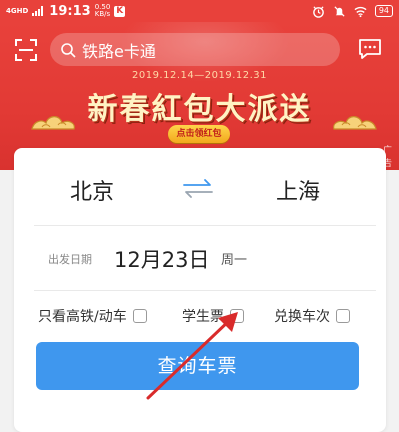  I want to click on status-bar: 4GHD 19:13 0.50 KB/s K 94, so click(199, 11).